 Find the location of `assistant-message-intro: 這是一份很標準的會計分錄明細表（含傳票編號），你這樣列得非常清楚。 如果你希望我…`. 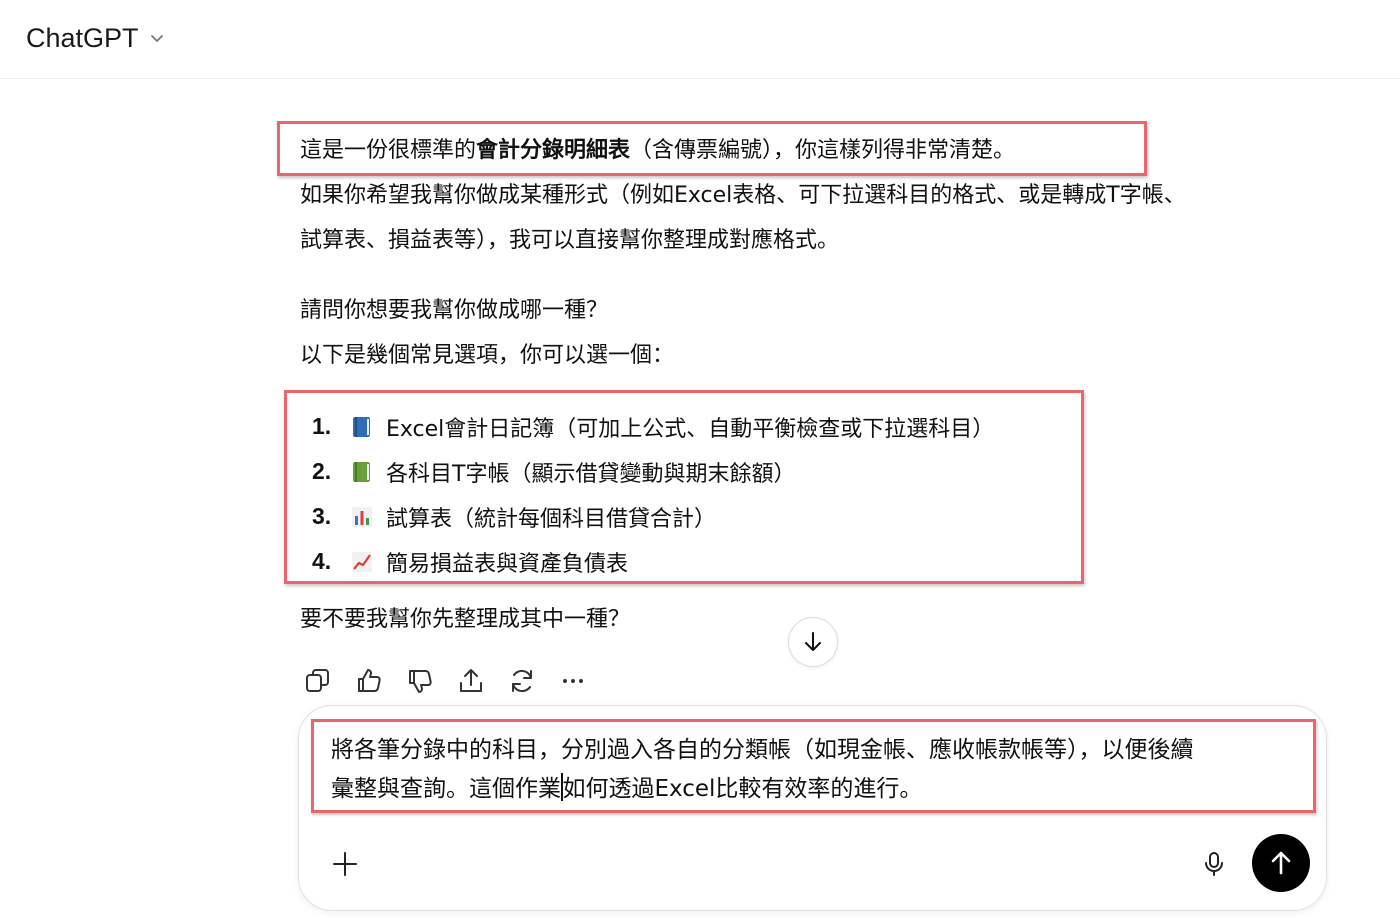

assistant-message-intro: 這是一份很標準的會計分錄明細表（含傳票編號），你這樣列得非常清楚。 如果你希望我… is located at coordinates (820, 195).